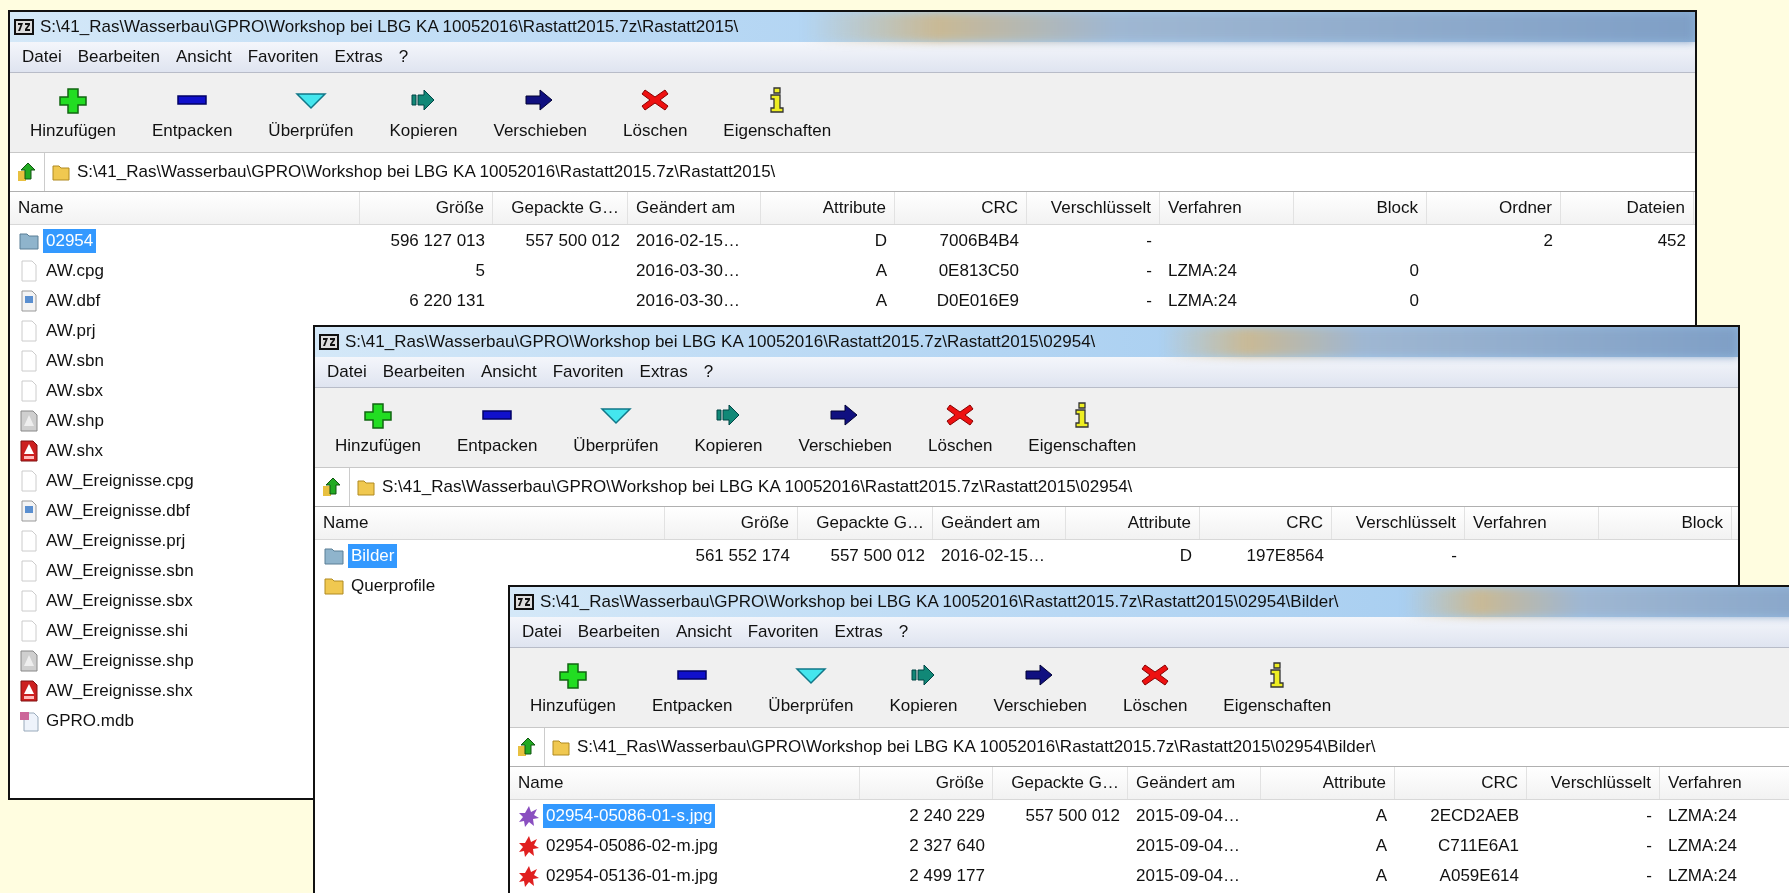 This screenshot has width=1789, height=893. What do you see at coordinates (1671, 241) in the screenshot?
I see `table-cell: 452` at bounding box center [1671, 241].